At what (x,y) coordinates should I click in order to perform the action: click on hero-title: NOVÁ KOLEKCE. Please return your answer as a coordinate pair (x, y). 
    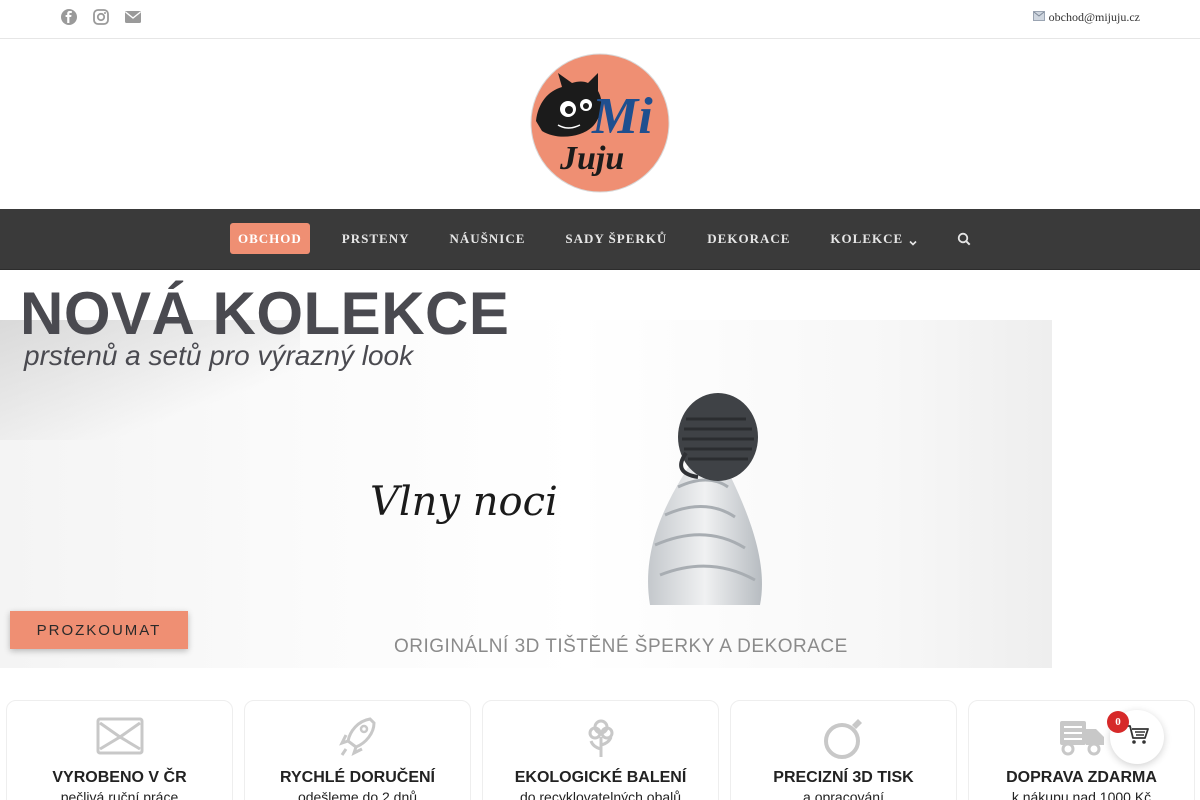
    Looking at the image, I should click on (265, 313).